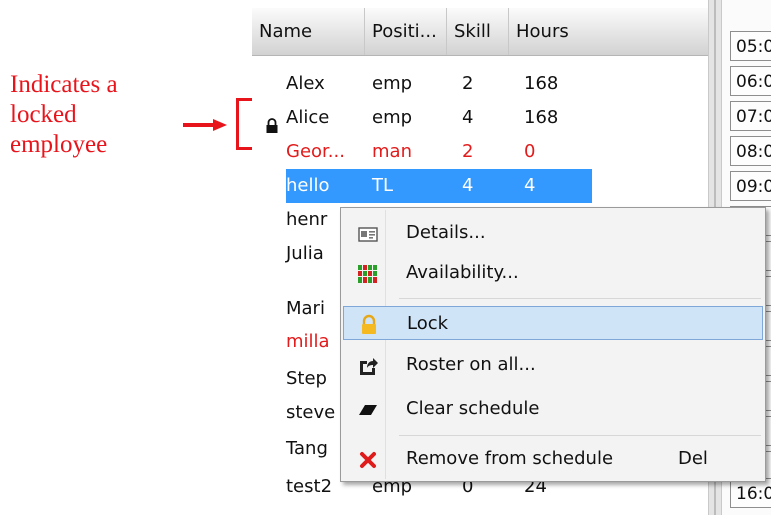  What do you see at coordinates (750, 81) in the screenshot?
I see `time-slot: 06:0` at bounding box center [750, 81].